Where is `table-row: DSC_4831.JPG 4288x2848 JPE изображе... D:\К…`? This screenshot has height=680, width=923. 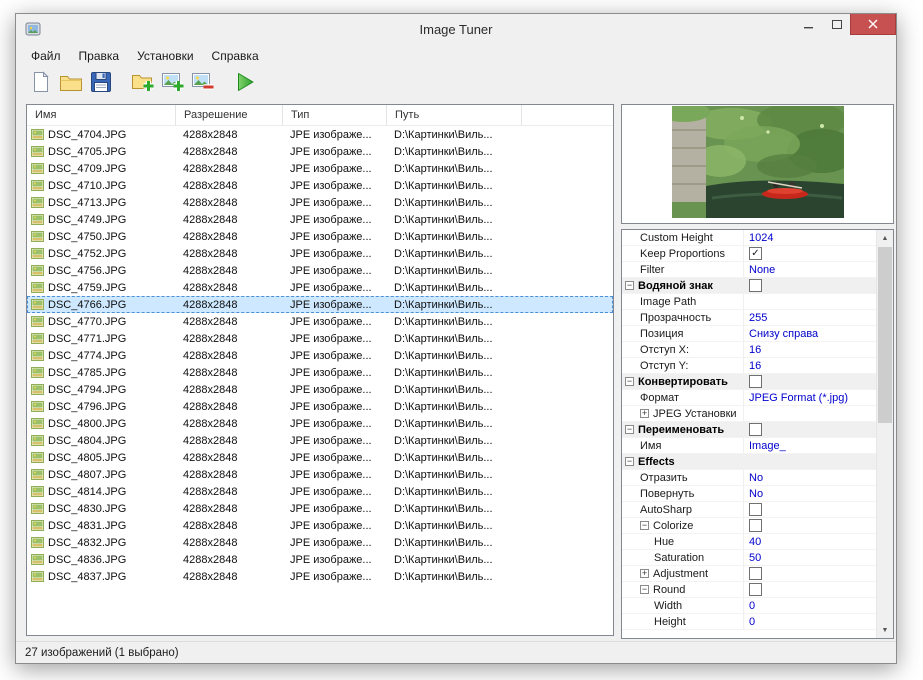
table-row: DSC_4831.JPG 4288x2848 JPE изображе... D:\К… is located at coordinates (320, 525).